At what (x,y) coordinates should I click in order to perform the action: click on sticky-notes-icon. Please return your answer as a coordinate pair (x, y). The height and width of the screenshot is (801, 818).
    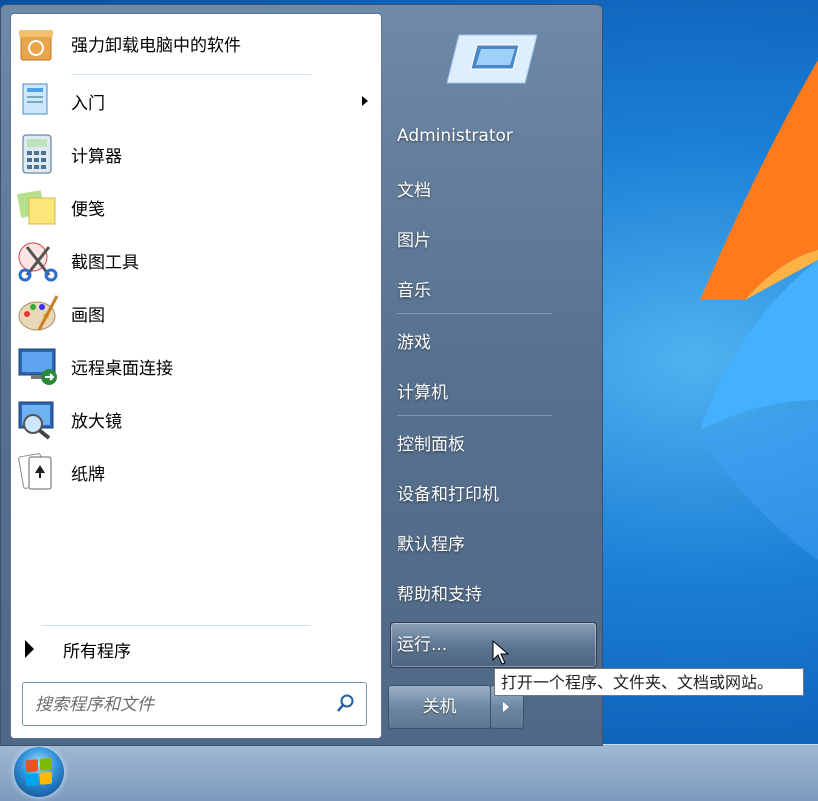
    Looking at the image, I should click on (38, 207).